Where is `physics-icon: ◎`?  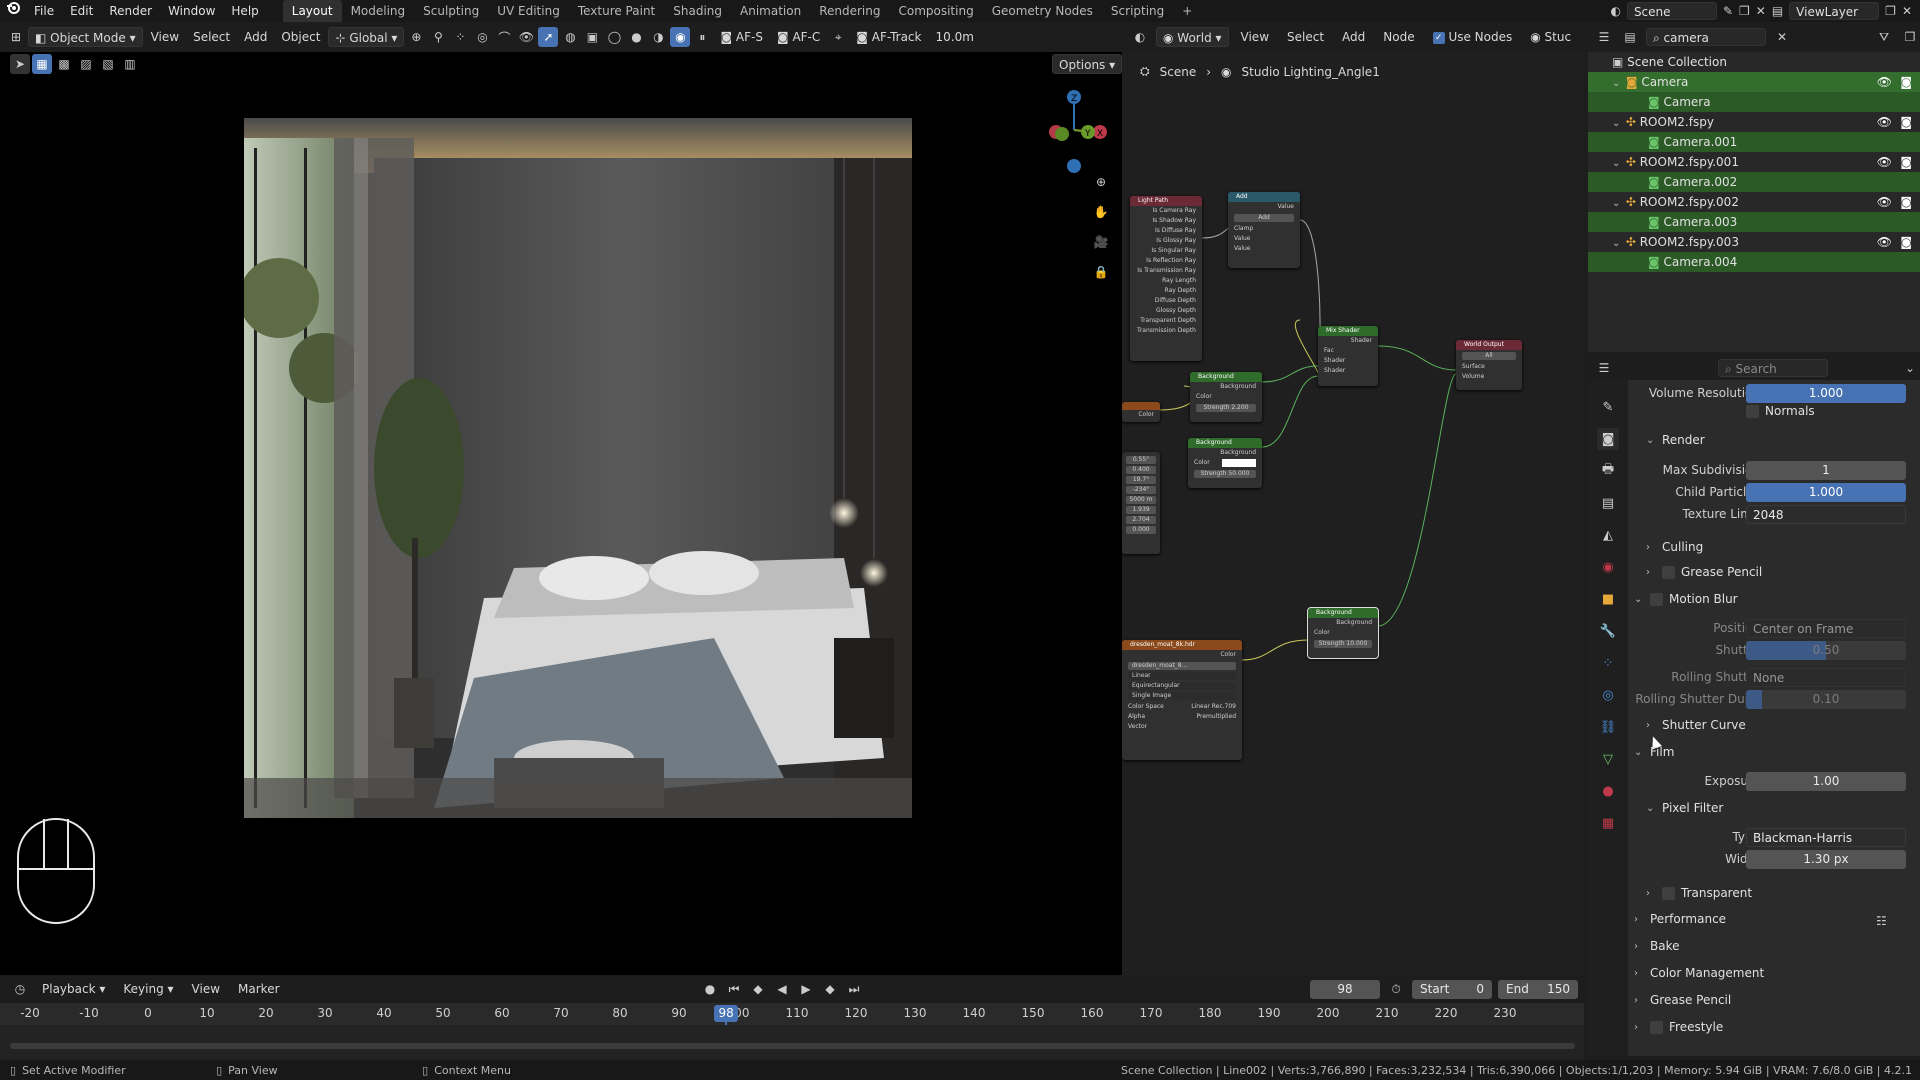 physics-icon: ◎ is located at coordinates (1608, 695).